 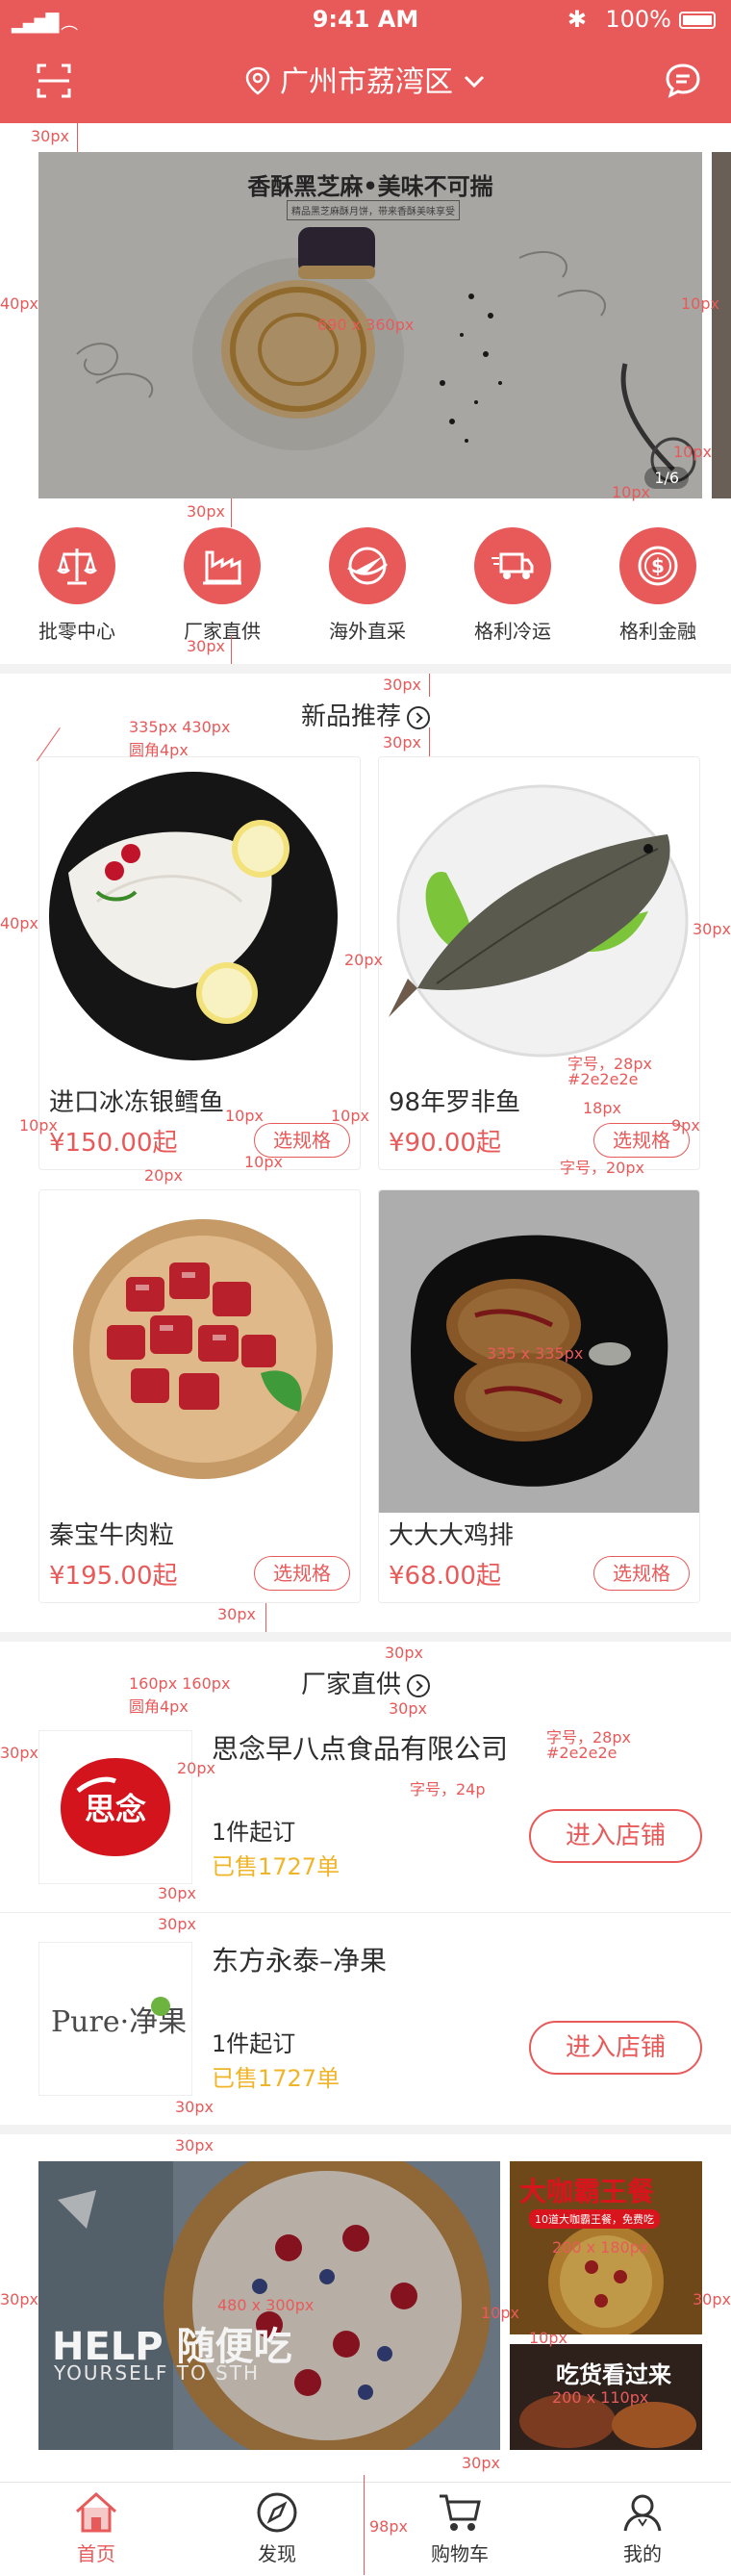 What do you see at coordinates (159, 1706) in the screenshot?
I see `anno-logo-radius: 圆角4px` at bounding box center [159, 1706].